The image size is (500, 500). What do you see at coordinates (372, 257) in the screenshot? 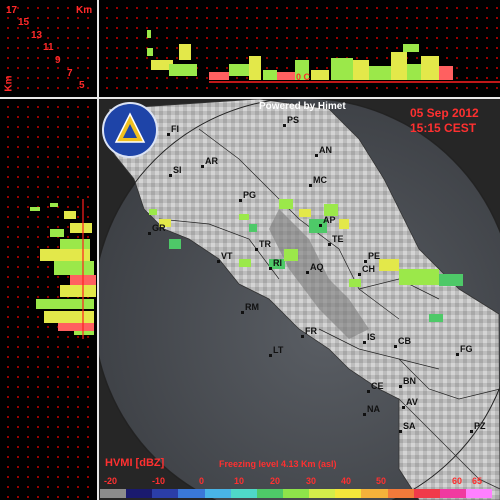
I see `city-pe: PE` at bounding box center [372, 257].